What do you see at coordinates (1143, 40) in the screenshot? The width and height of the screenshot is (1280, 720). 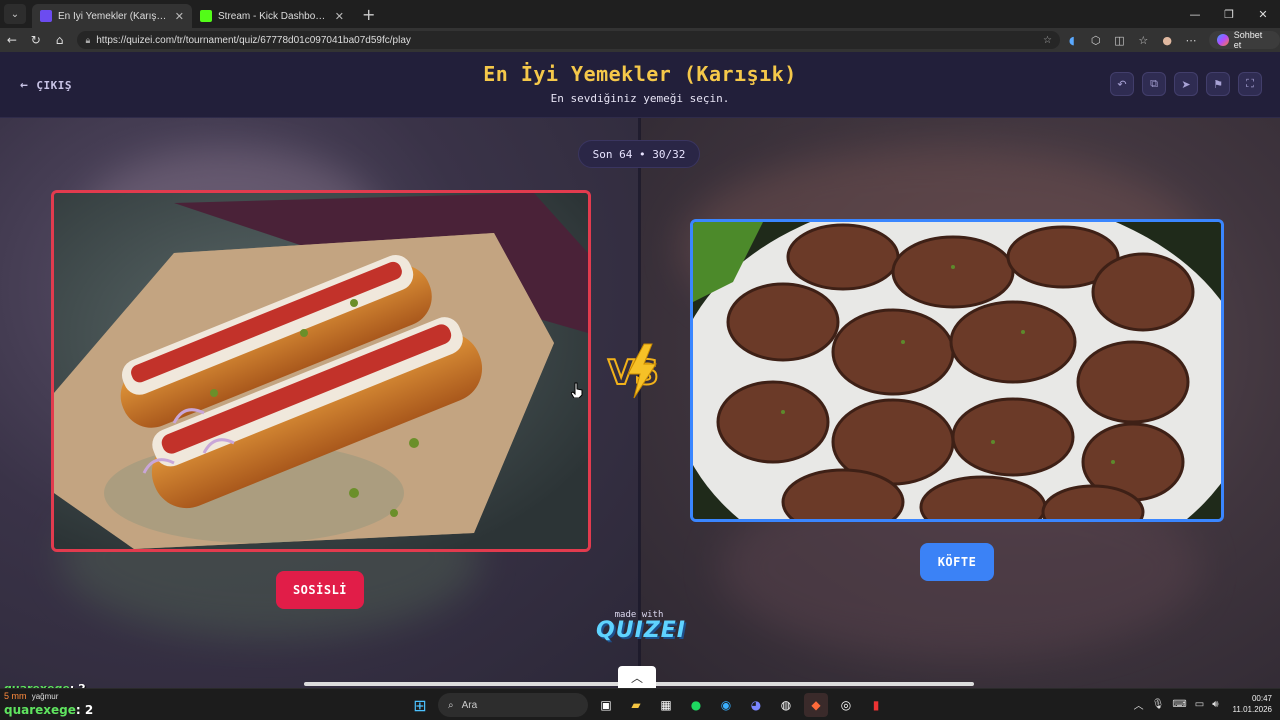 I see `favorites-icon: ☆` at bounding box center [1143, 40].